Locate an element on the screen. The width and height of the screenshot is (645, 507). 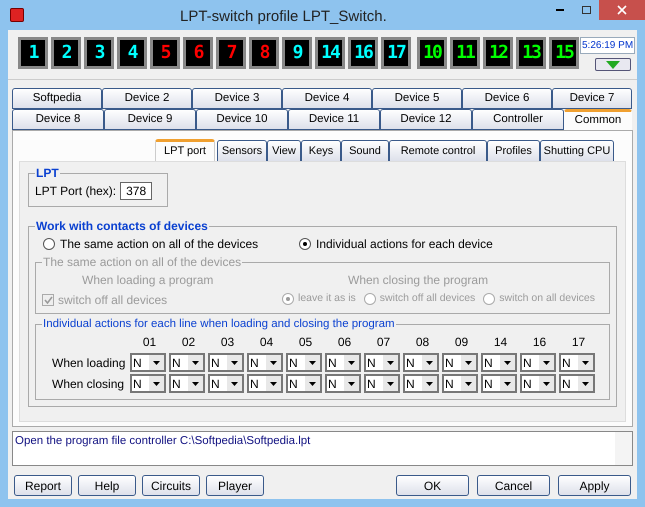
tab: Device 12 is located at coordinates (426, 119).